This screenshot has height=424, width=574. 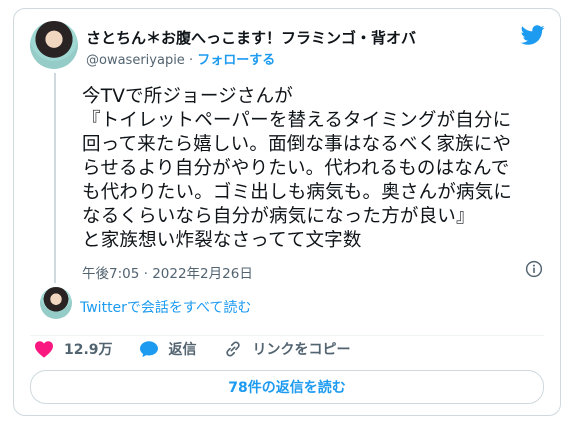 I want to click on action-bar: 12.9万 返信 リンクをコピー, so click(x=205, y=349).